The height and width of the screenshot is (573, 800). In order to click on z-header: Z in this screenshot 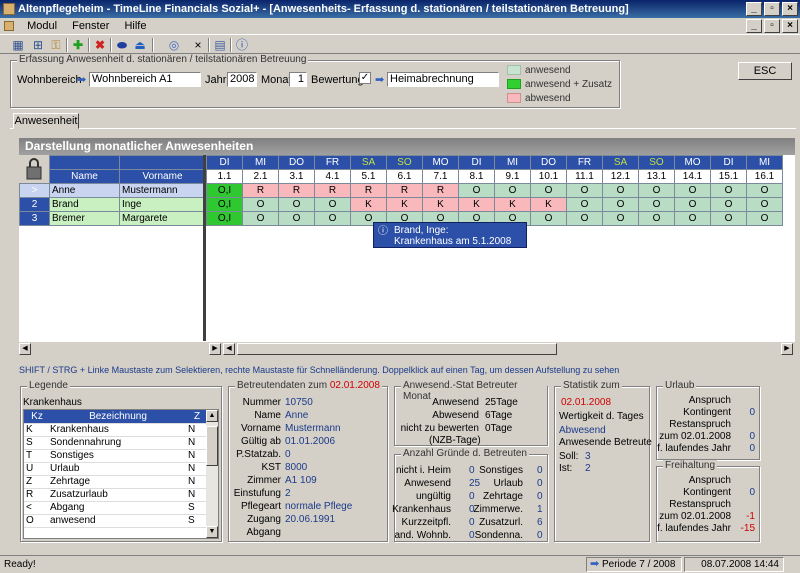, I will do `click(196, 417)`.